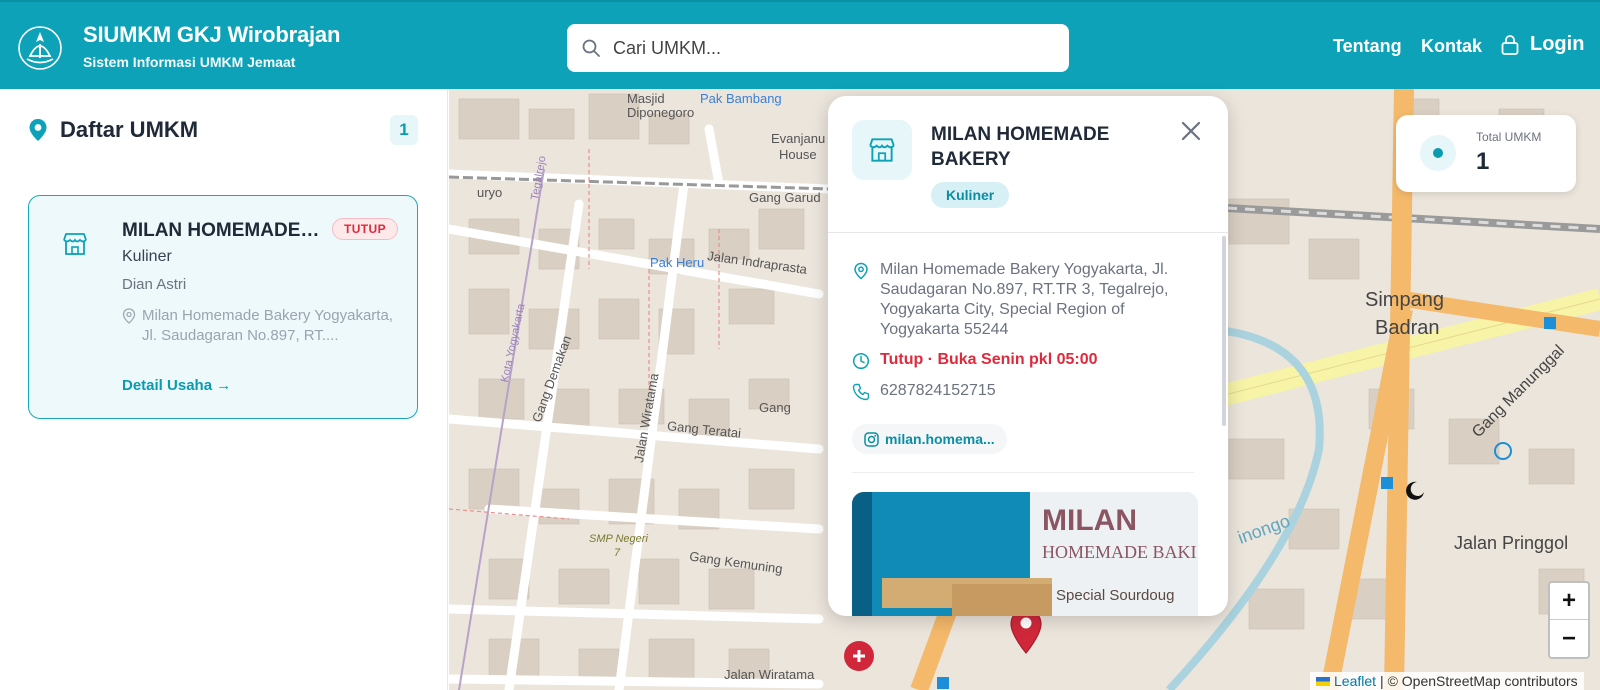  Describe the element at coordinates (38, 130) in the screenshot. I see `map-pin-icon` at that location.